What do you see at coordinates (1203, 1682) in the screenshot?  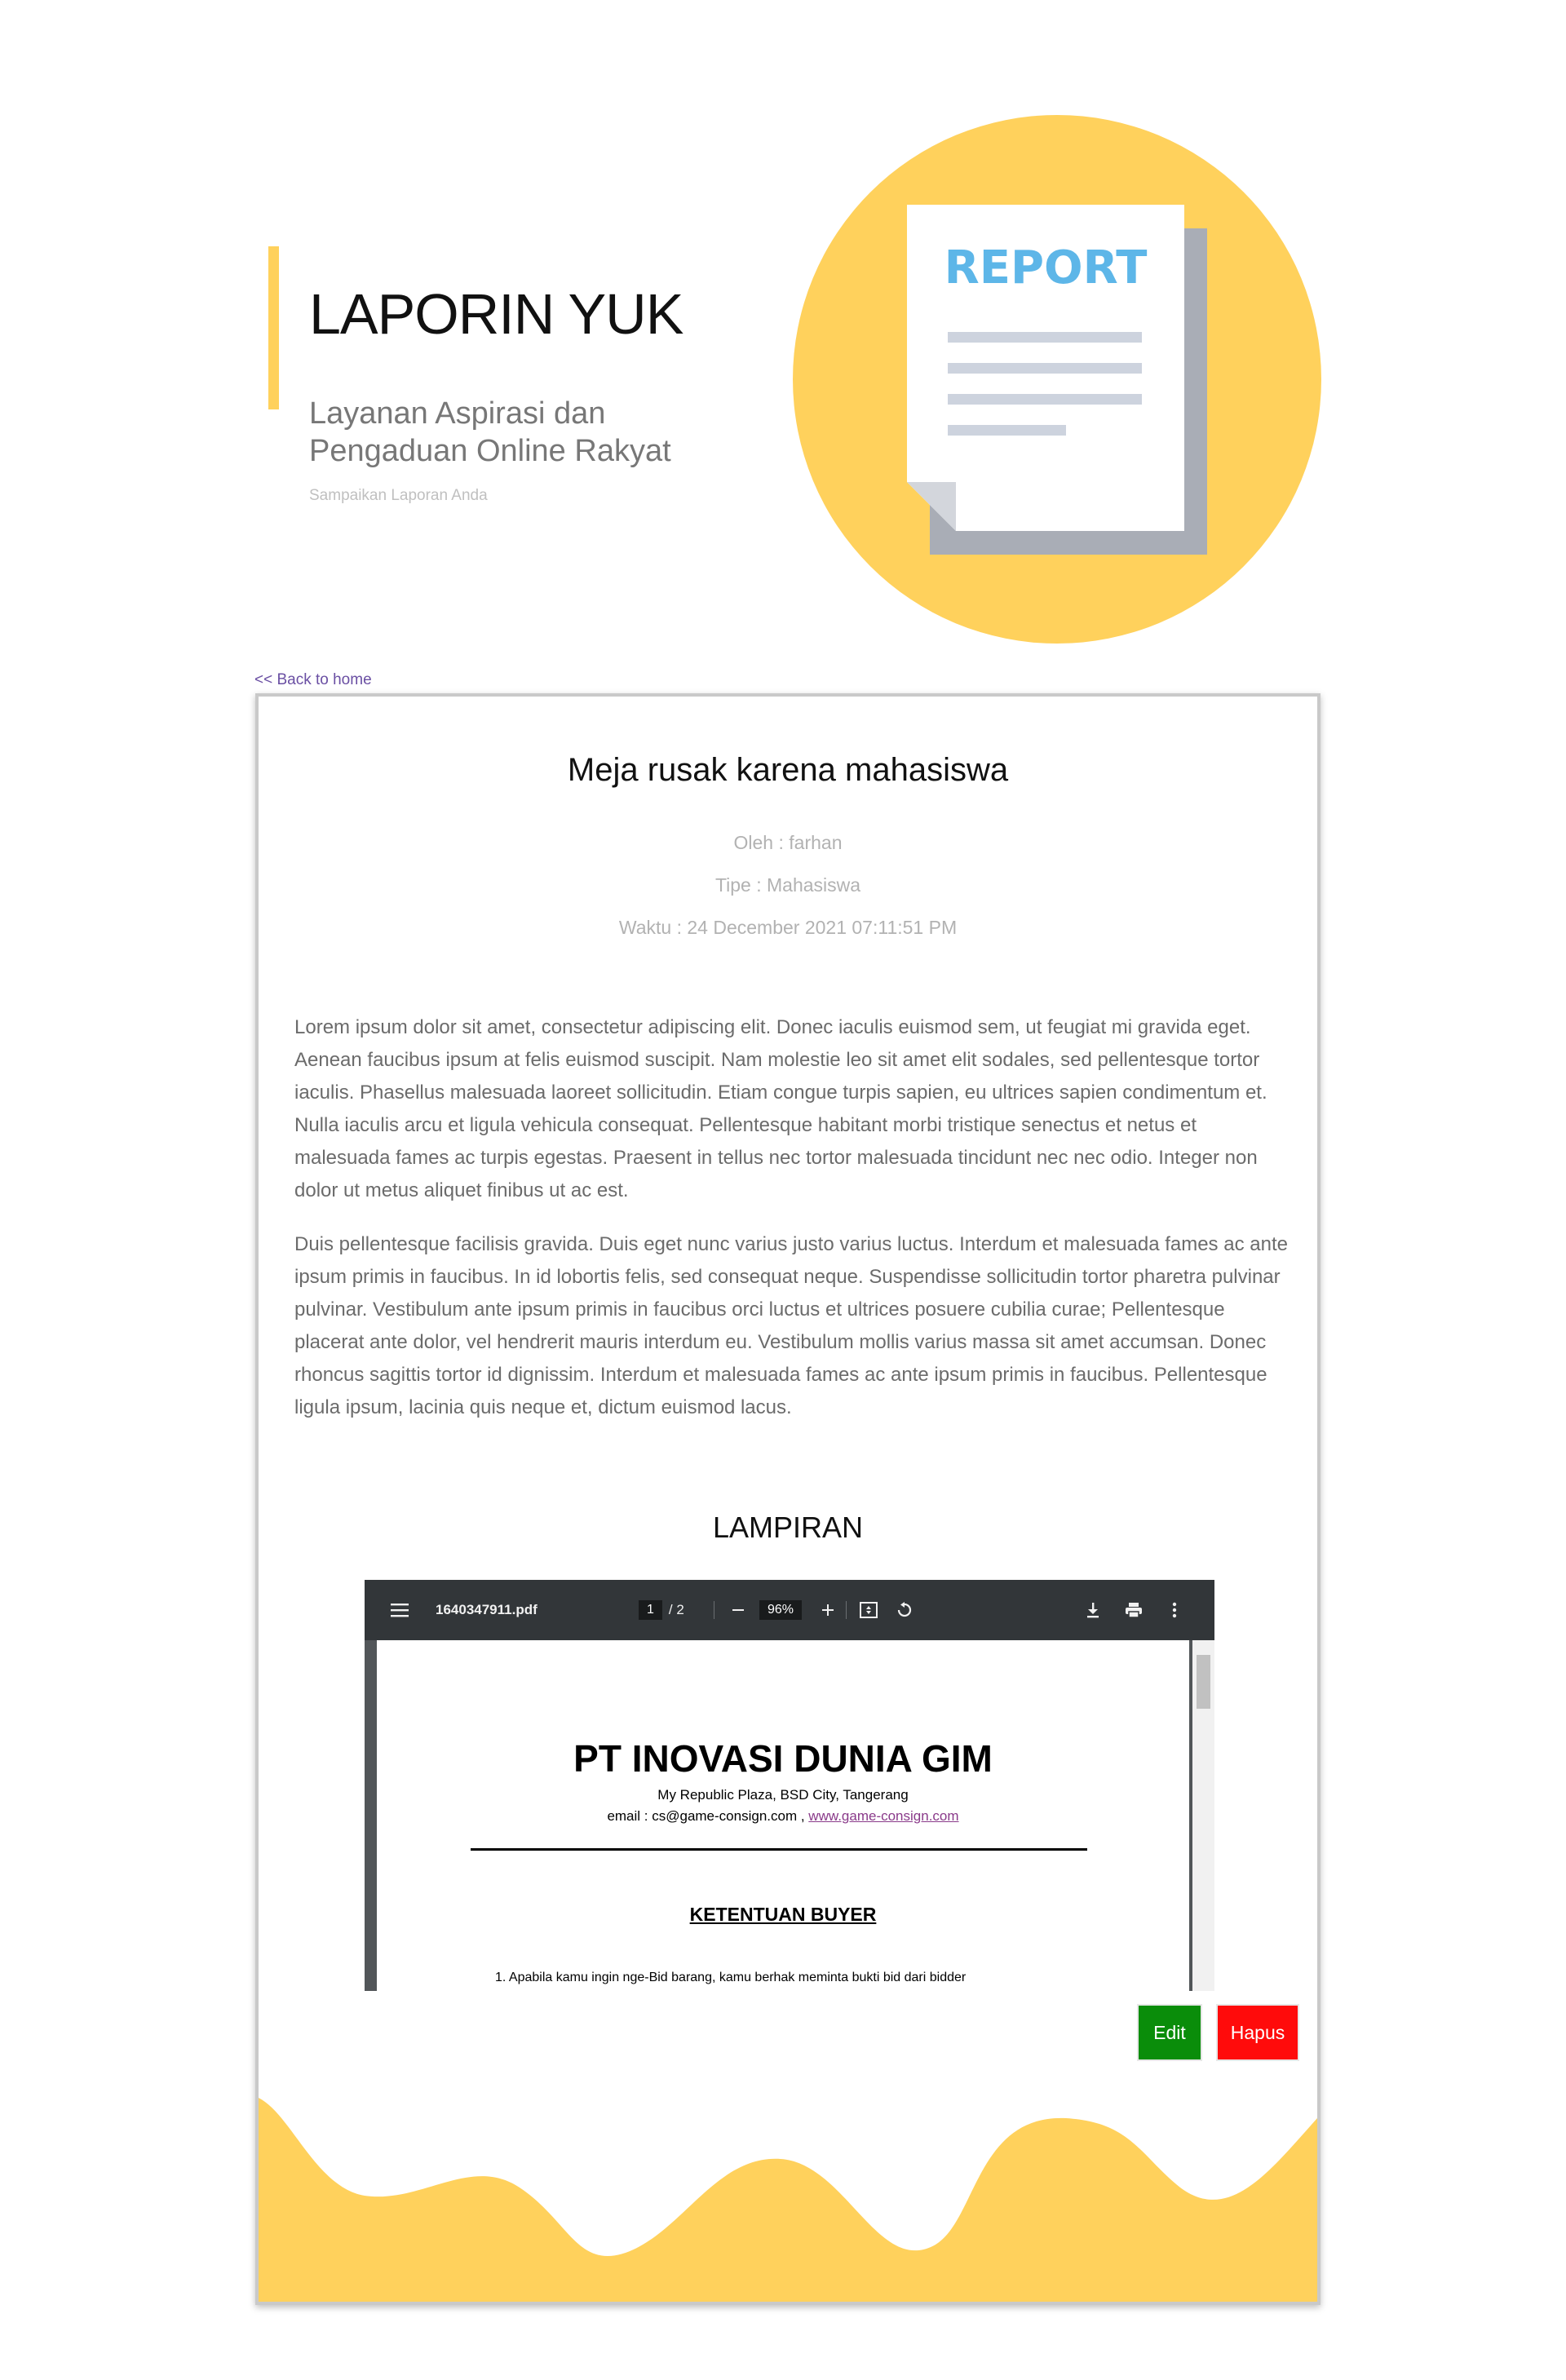 I see `pdf-scrollbar-thumb` at bounding box center [1203, 1682].